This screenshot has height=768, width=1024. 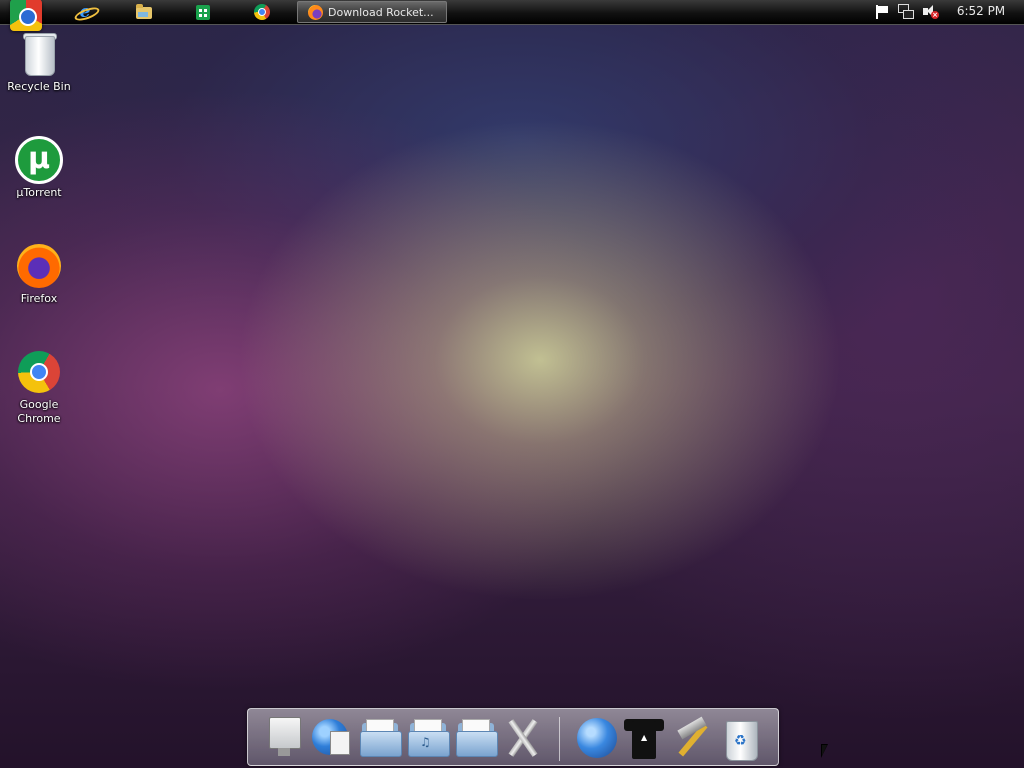 I want to click on flag-cloth, so click(x=883, y=9).